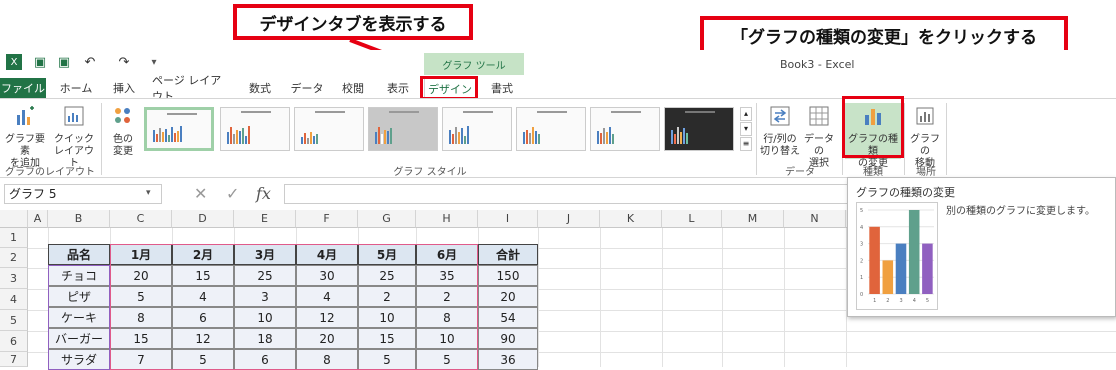  I want to click on row-header: 6, so click(14, 341).